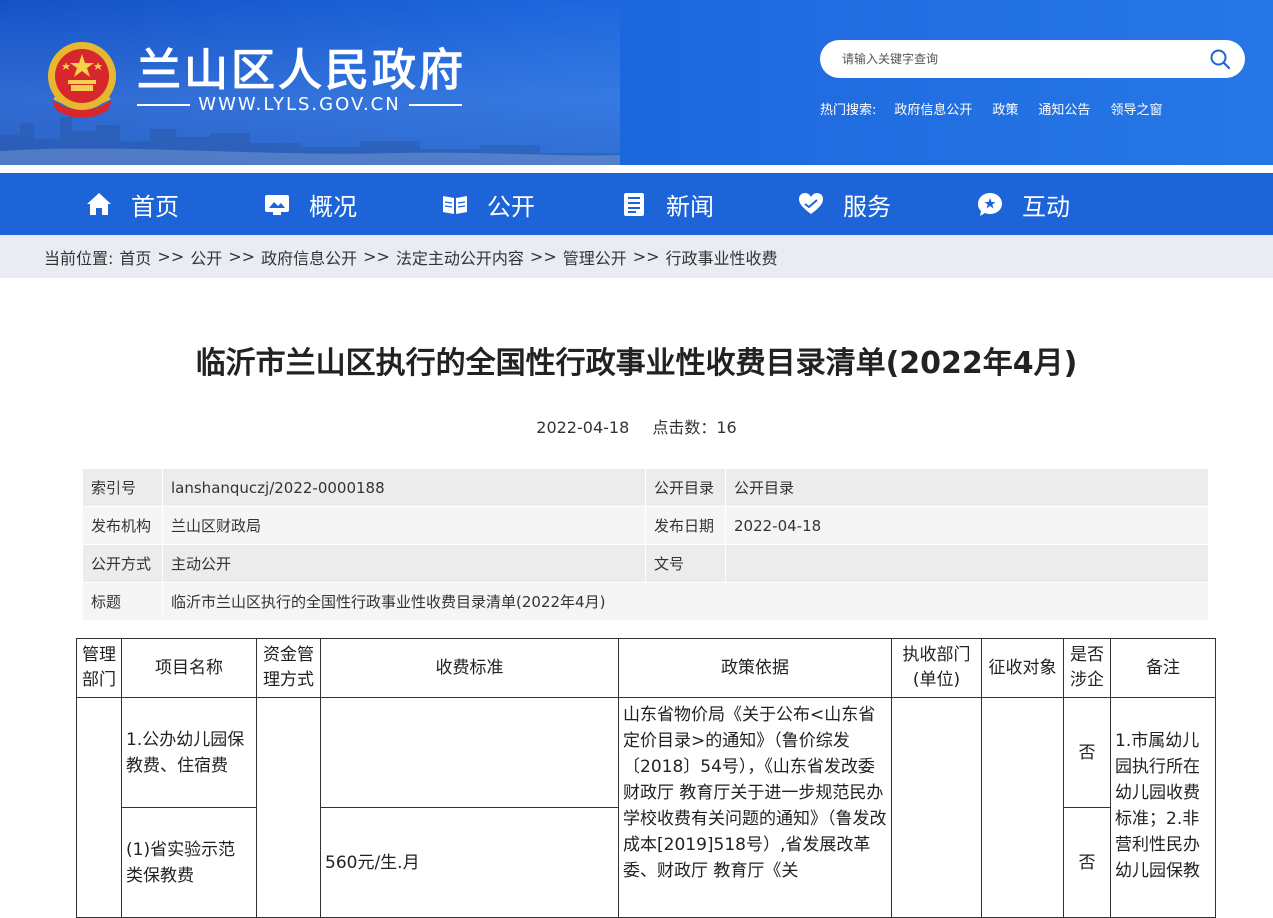 The image size is (1273, 918). Describe the element at coordinates (99, 807) in the screenshot. I see `cell-dept` at that location.